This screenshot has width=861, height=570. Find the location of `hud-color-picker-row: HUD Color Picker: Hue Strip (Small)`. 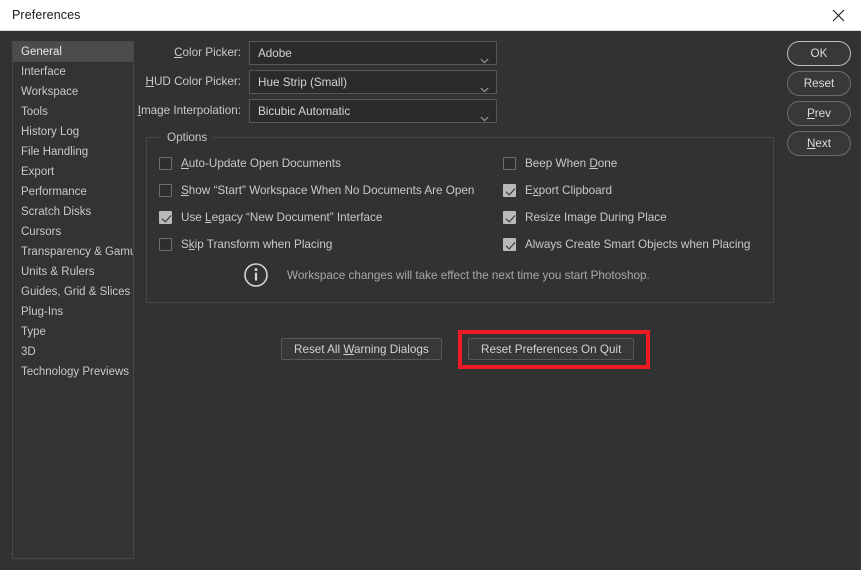

hud-color-picker-row: HUD Color Picker: Hue Strip (Small) is located at coordinates (321, 82).